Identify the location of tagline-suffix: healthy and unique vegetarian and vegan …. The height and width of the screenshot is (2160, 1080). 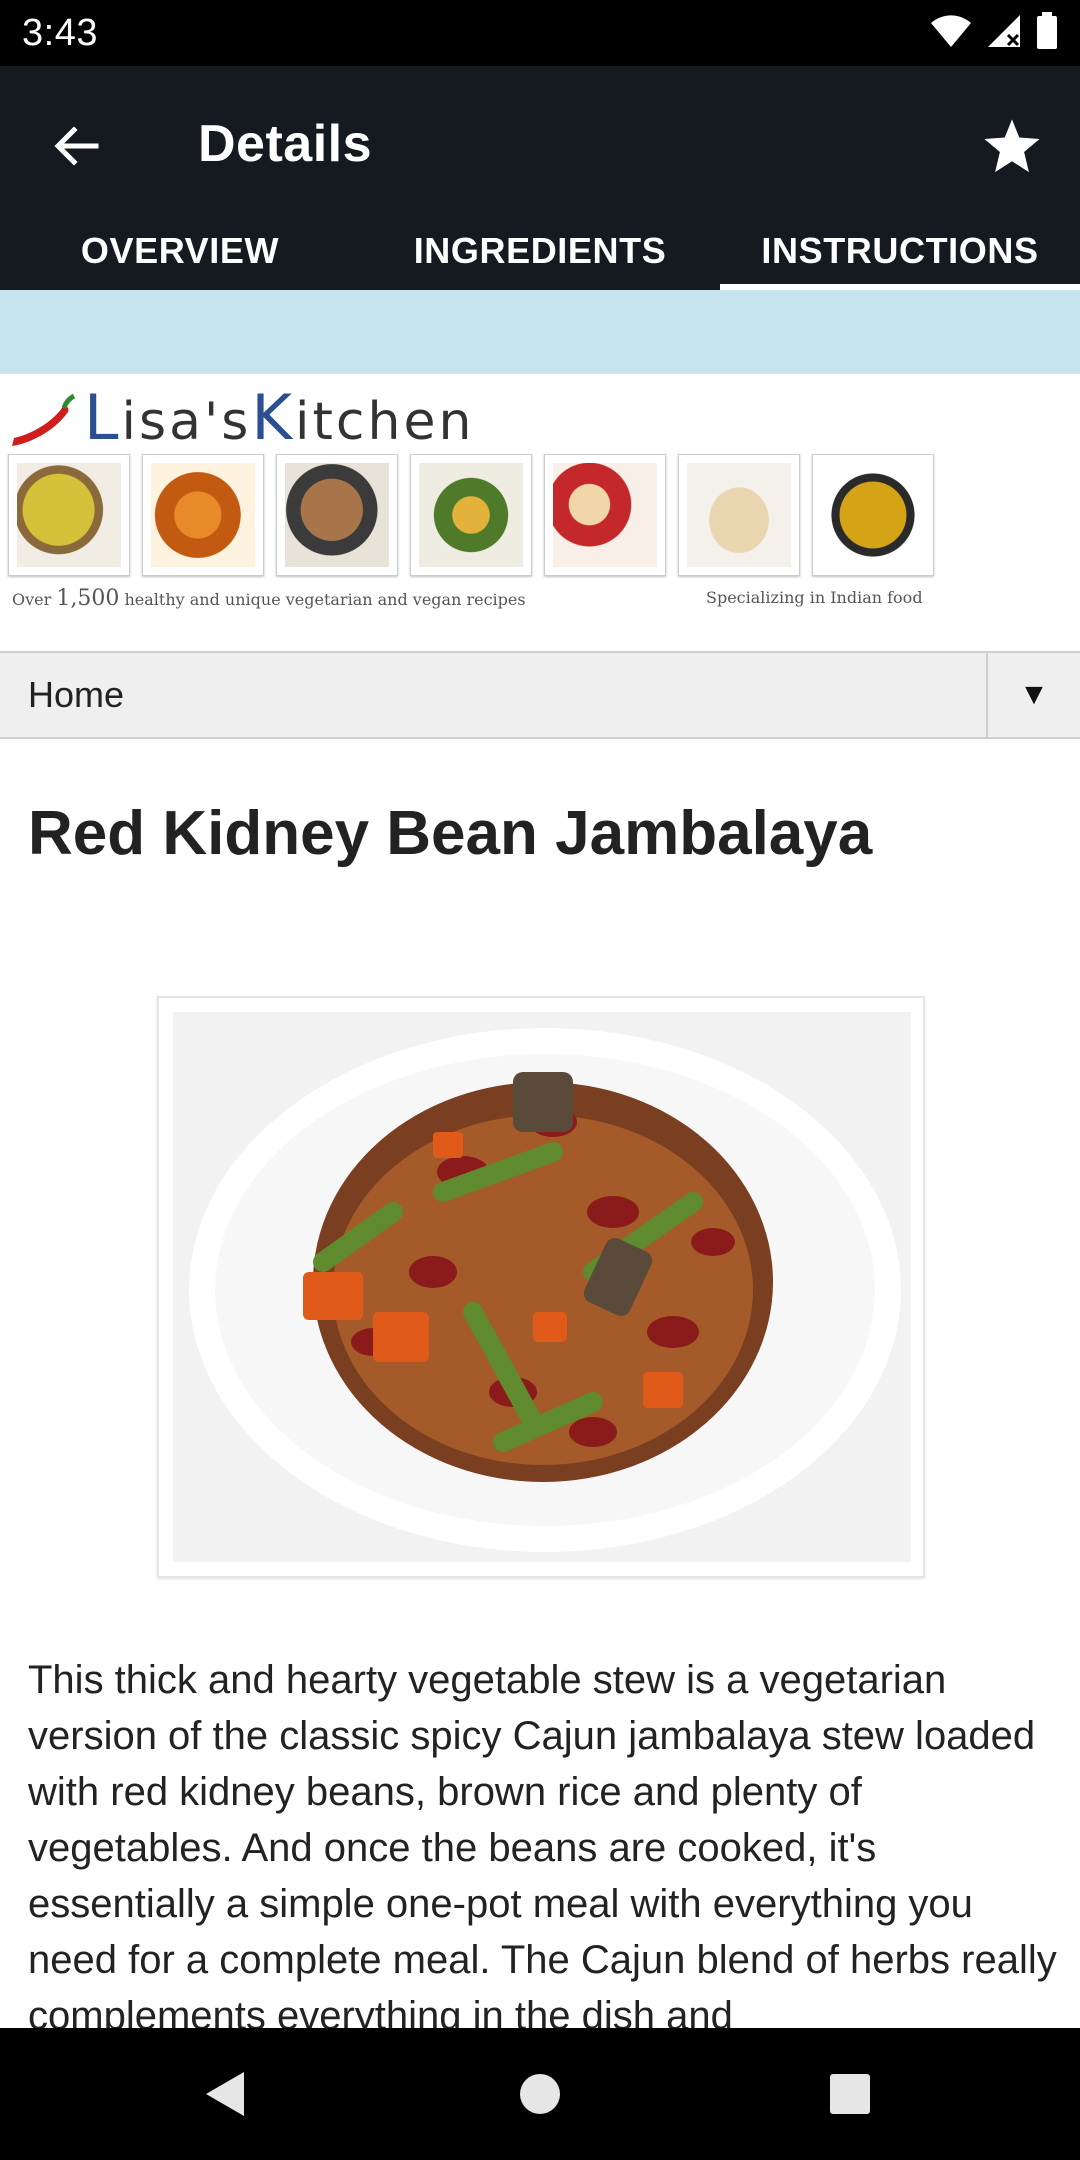
(325, 599).